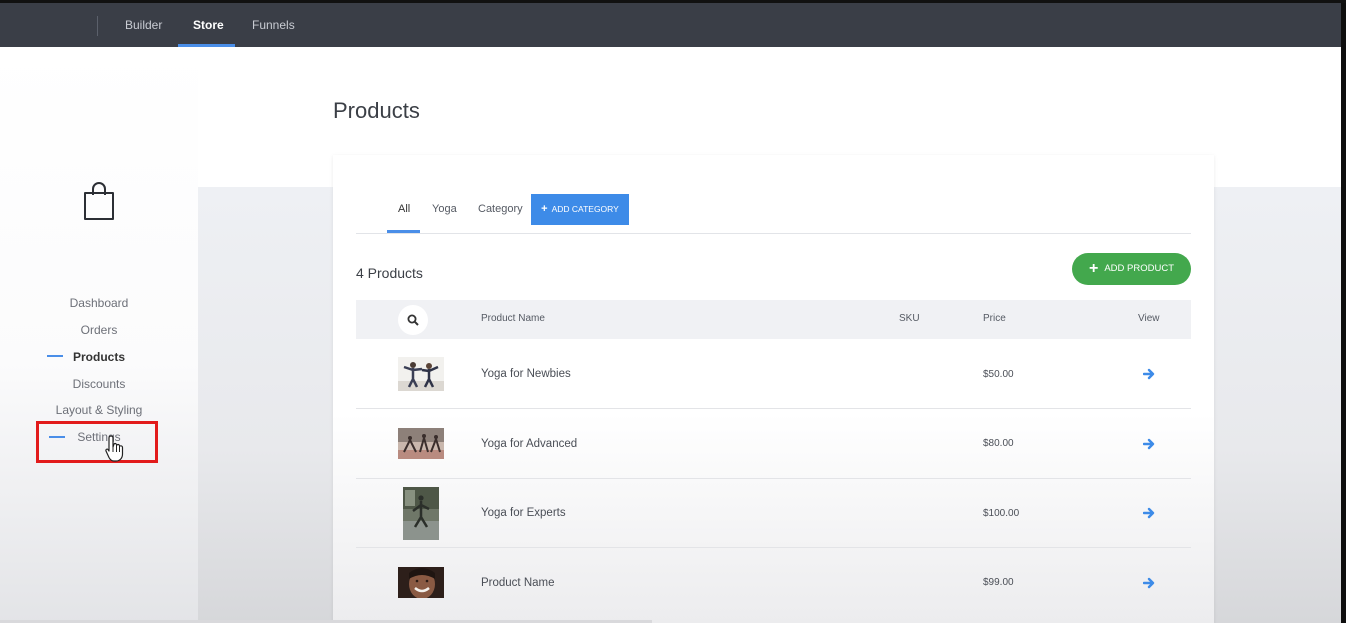  I want to click on add-product-button: + ADD PRODUCT, so click(1131, 269).